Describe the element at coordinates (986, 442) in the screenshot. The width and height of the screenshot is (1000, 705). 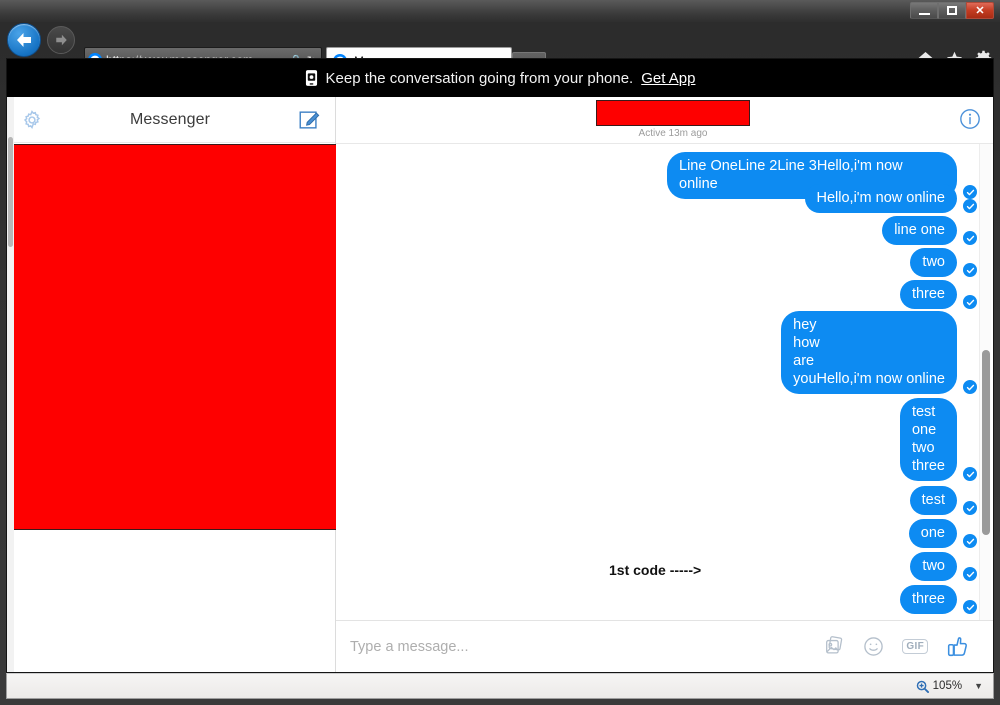
I see `thread-scrollbar-thumb` at that location.